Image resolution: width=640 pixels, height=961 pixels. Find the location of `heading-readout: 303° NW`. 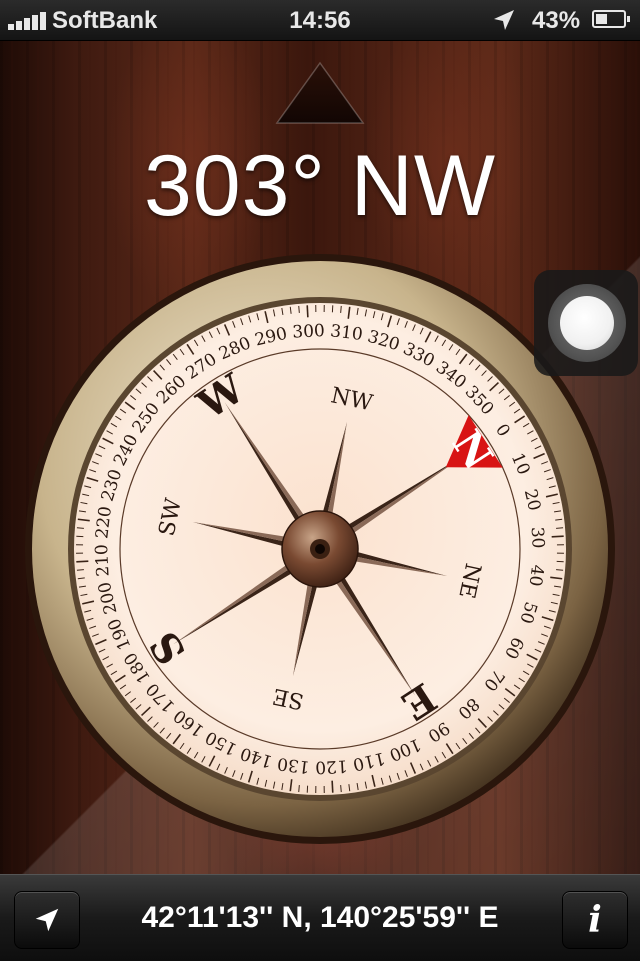

heading-readout: 303° NW is located at coordinates (320, 186).